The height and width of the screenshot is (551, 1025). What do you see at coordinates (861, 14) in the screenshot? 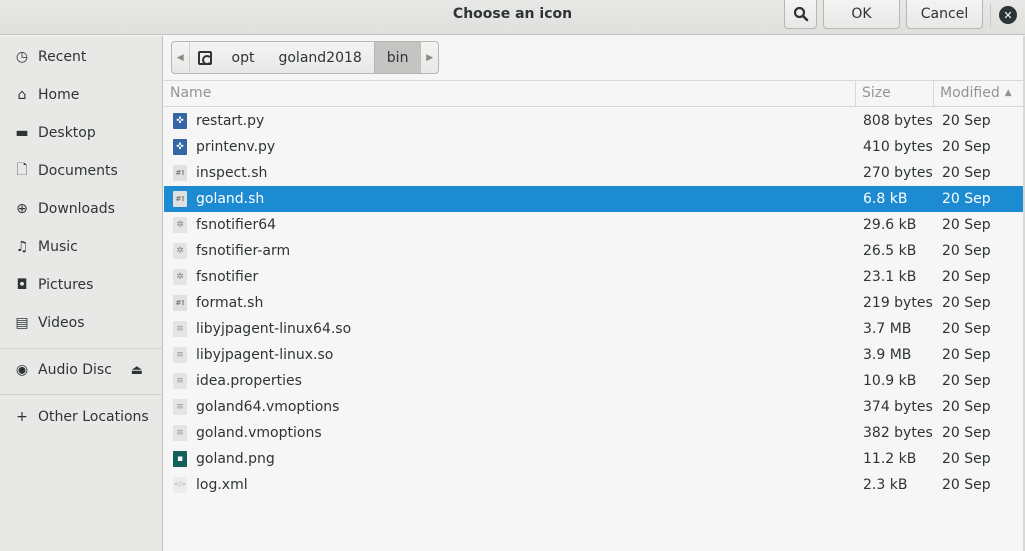
I see `ok-button: OK` at bounding box center [861, 14].